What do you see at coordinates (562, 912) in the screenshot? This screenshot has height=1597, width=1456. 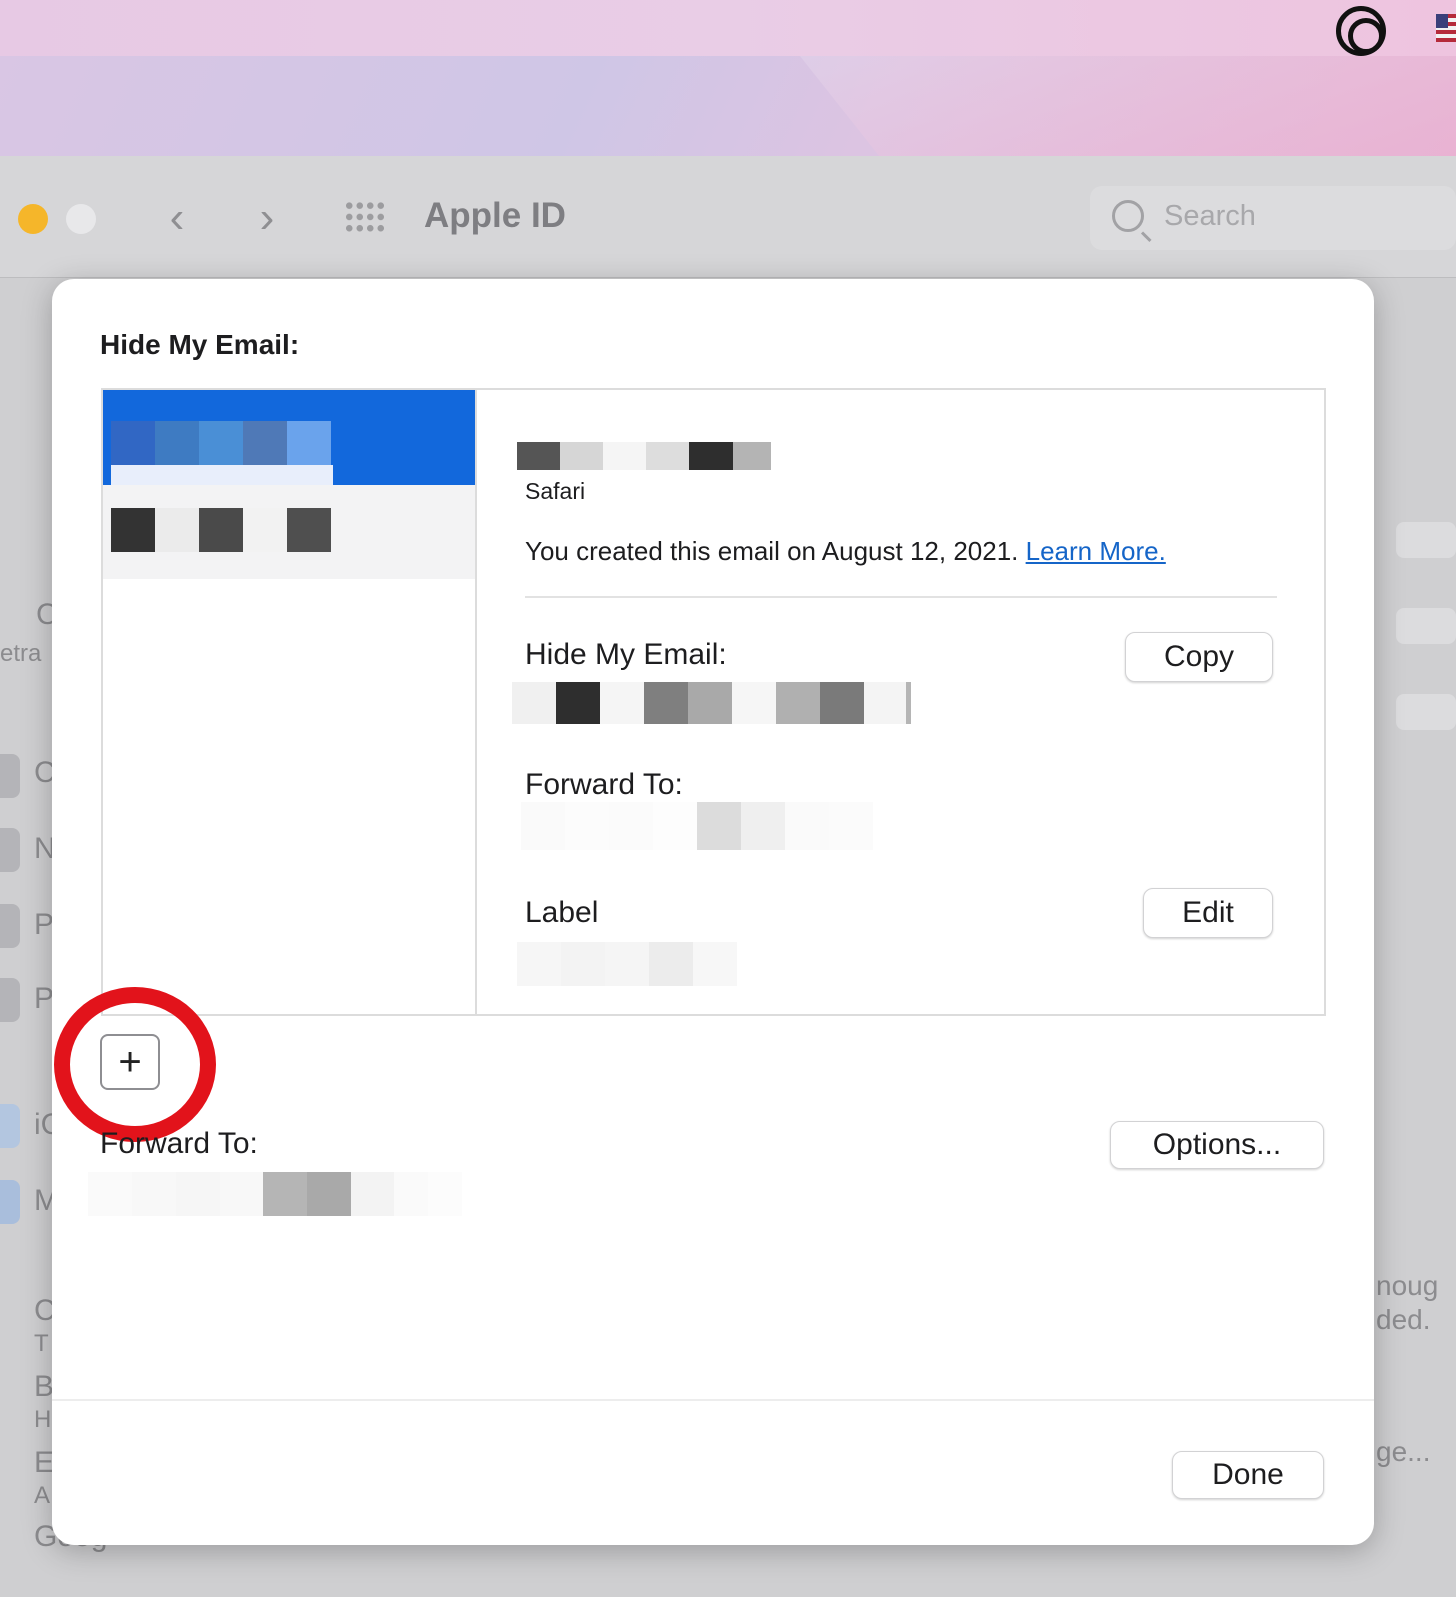 I see `label-label: Label` at bounding box center [562, 912].